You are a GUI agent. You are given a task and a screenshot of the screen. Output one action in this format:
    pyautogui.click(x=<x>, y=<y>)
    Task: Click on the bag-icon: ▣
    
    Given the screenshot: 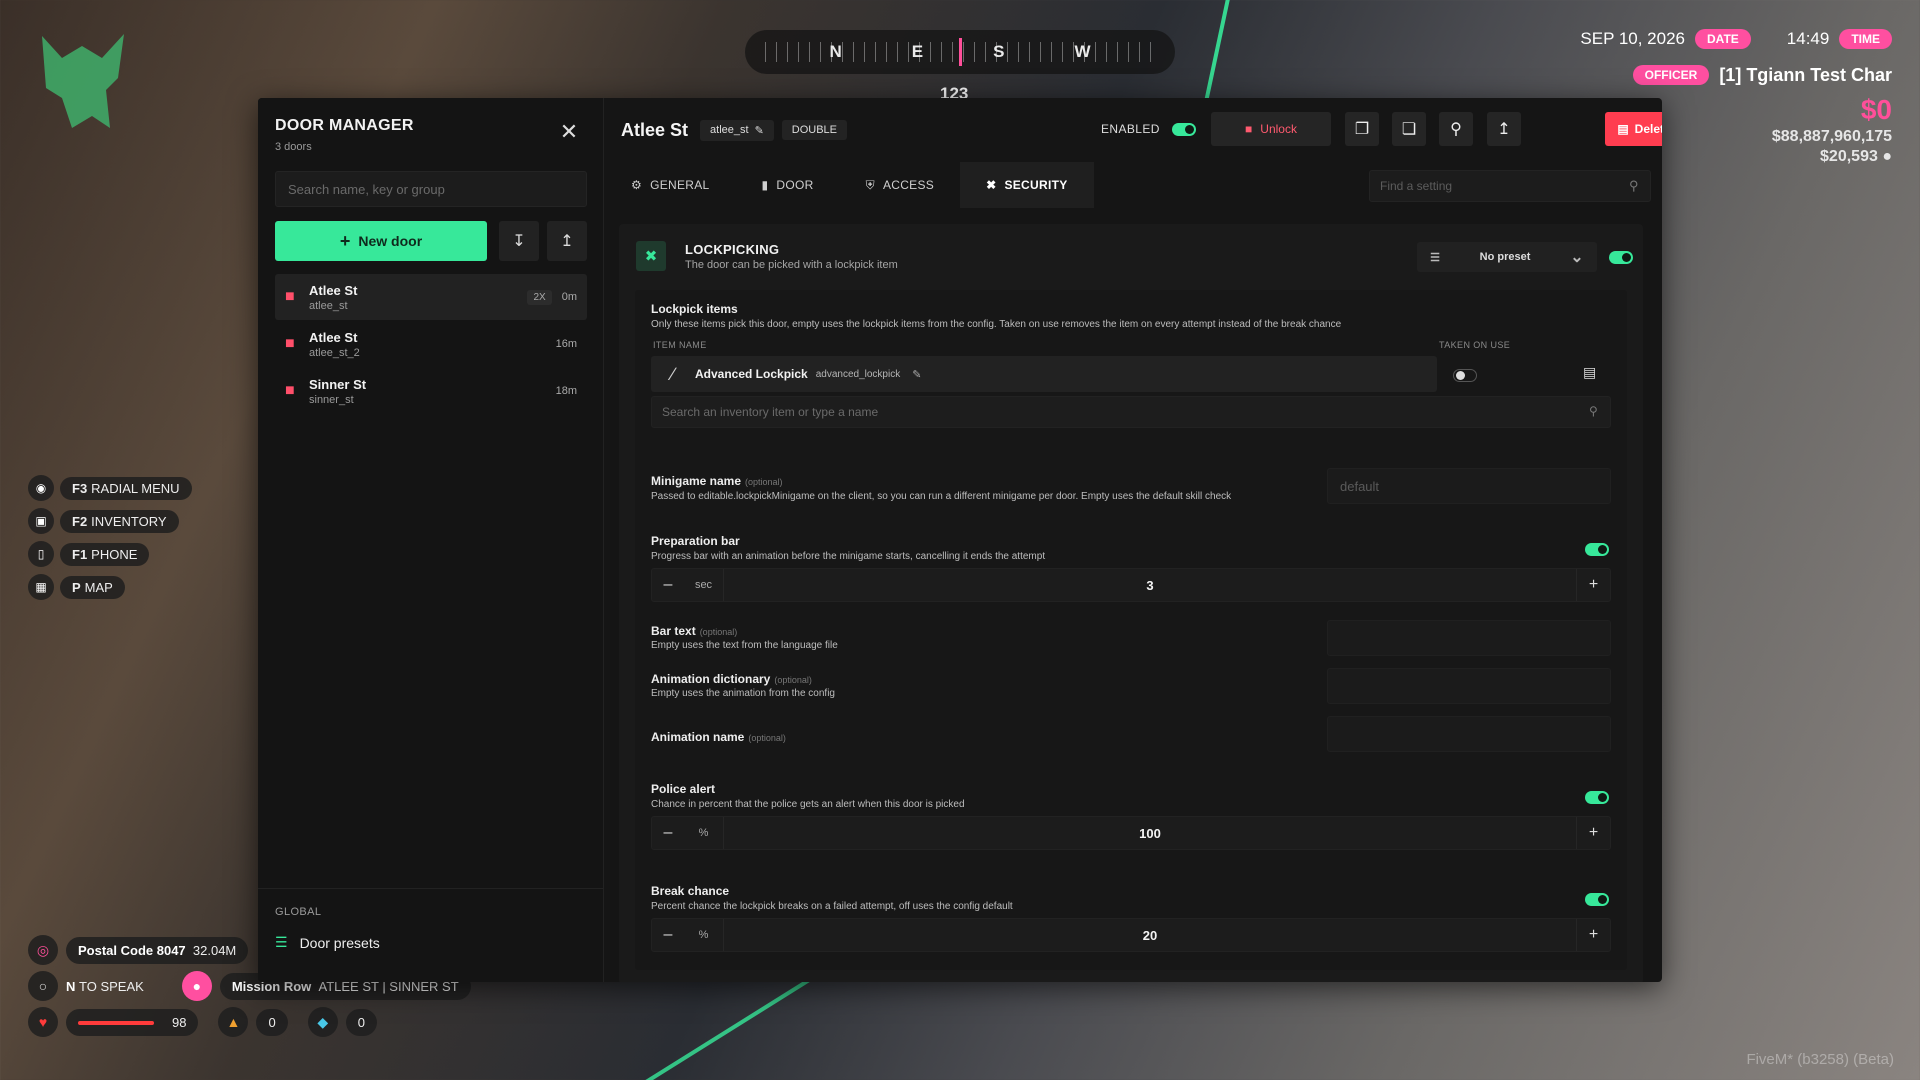 What is the action you would take?
    pyautogui.click(x=41, y=521)
    